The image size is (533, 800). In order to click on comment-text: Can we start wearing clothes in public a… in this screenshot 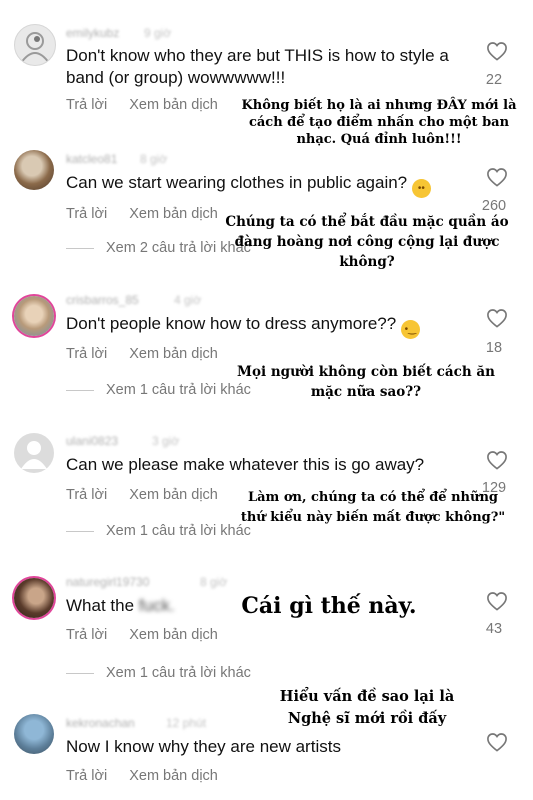, I will do `click(266, 185)`.